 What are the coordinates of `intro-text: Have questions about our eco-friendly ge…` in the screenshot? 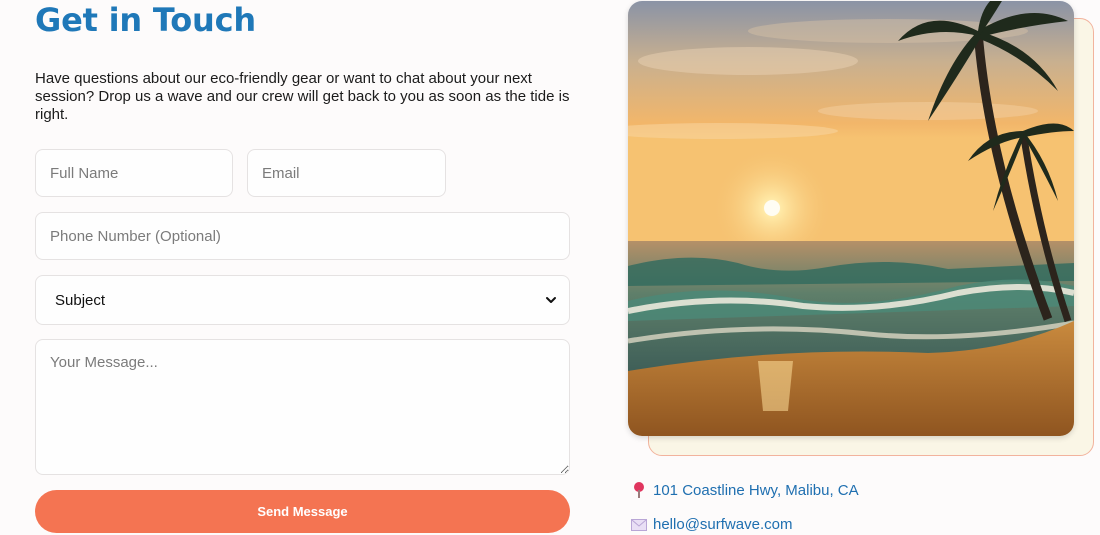 It's located at (302, 96).